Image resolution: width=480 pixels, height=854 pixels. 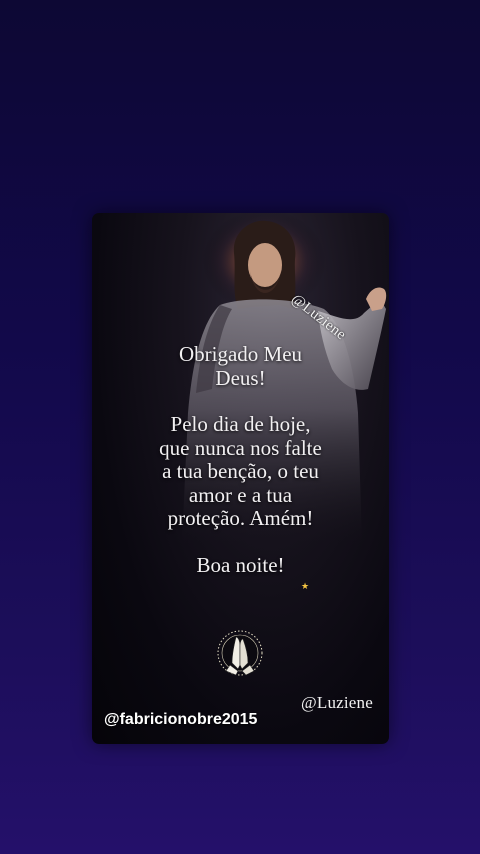 What do you see at coordinates (240, 494) in the screenshot?
I see `message-line: amor e a tua` at bounding box center [240, 494].